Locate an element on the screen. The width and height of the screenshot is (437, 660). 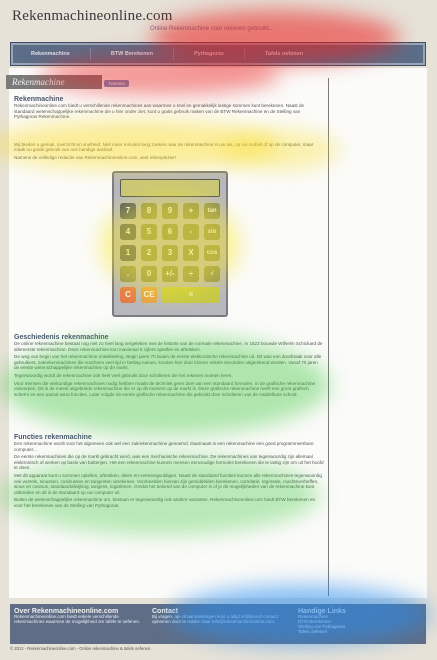
key-minus: - is located at coordinates (191, 232).